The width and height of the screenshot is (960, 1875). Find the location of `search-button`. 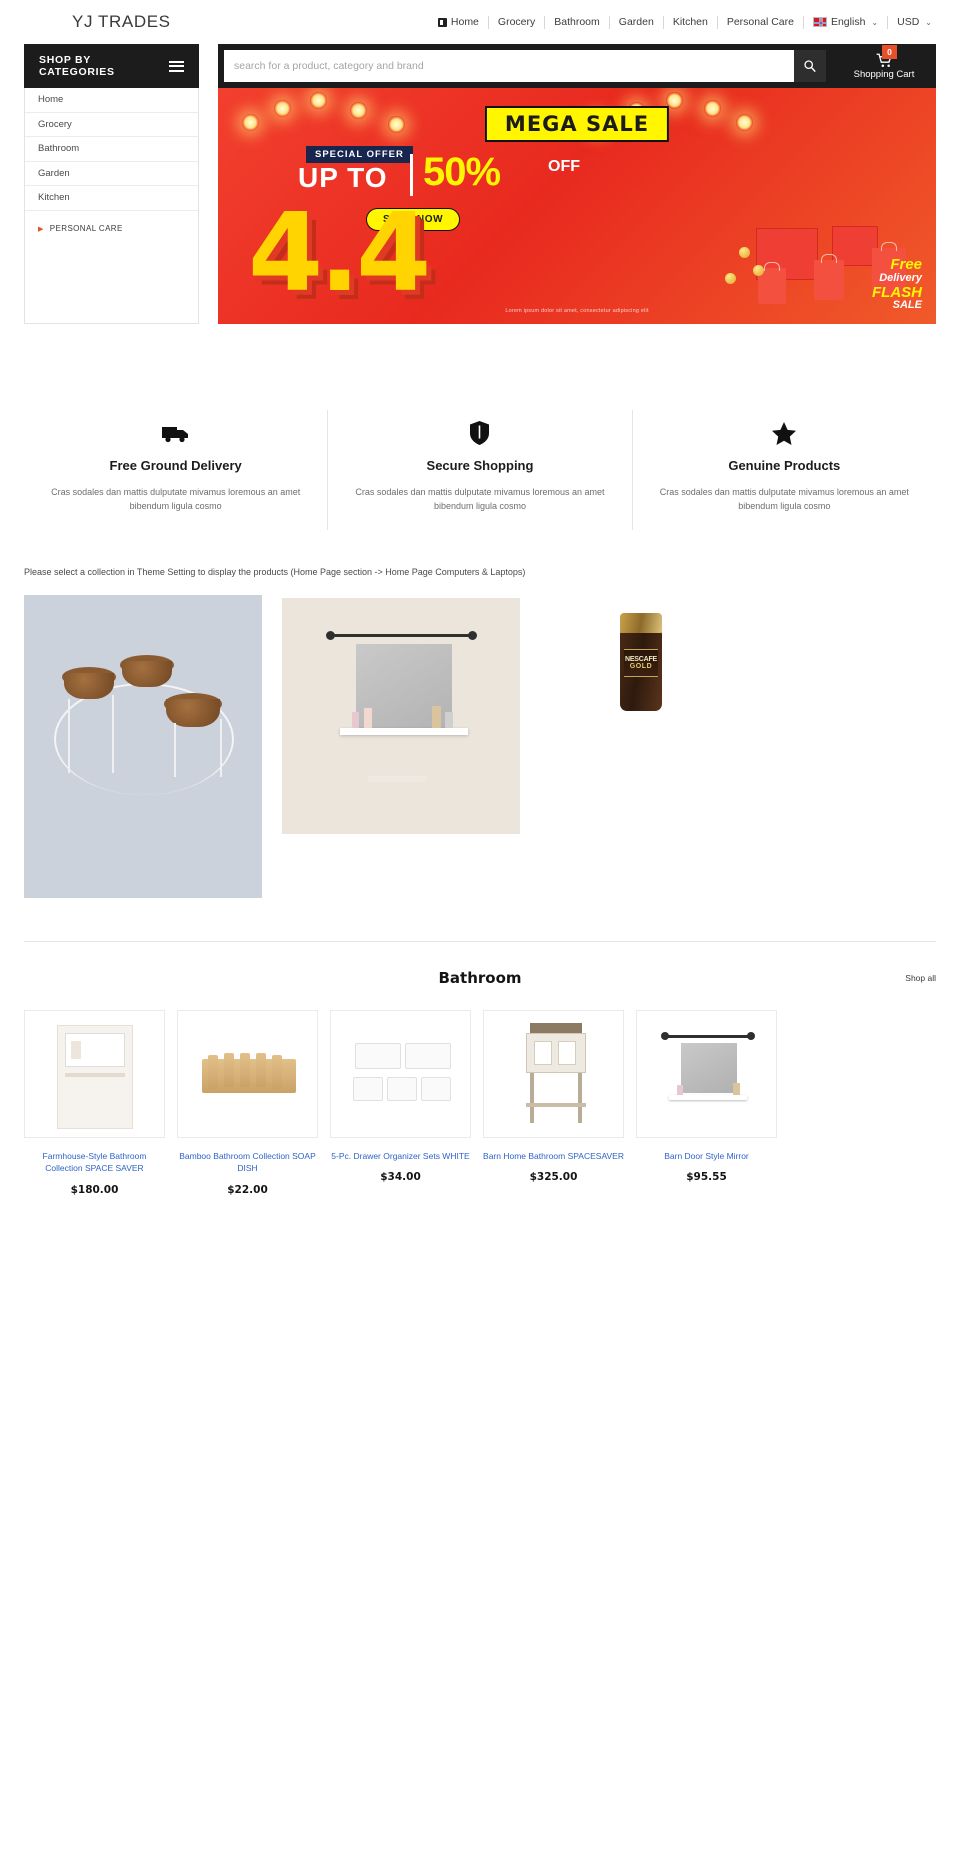

search-button is located at coordinates (810, 66).